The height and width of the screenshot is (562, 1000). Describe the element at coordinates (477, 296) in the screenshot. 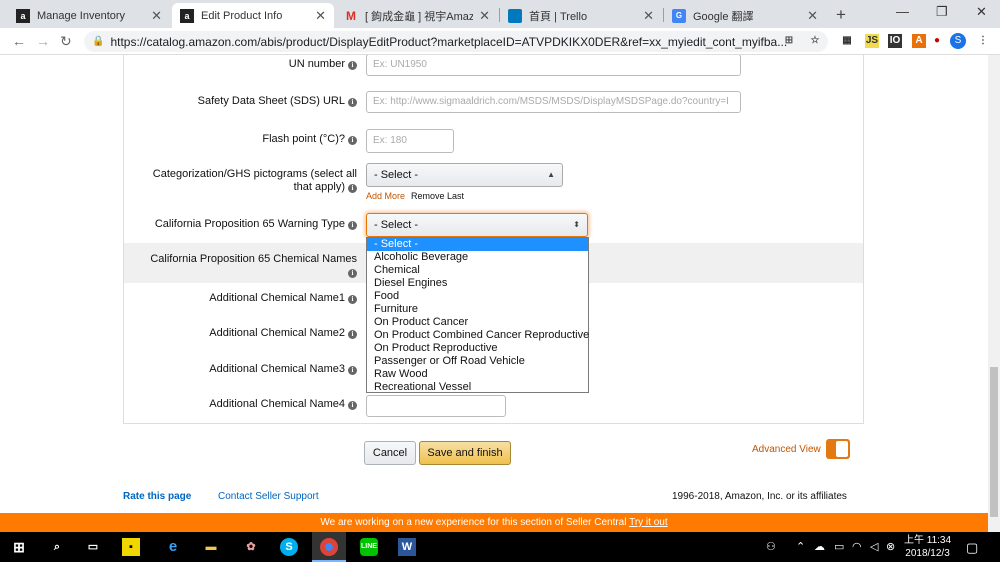

I see `dropdown-option: Food` at that location.